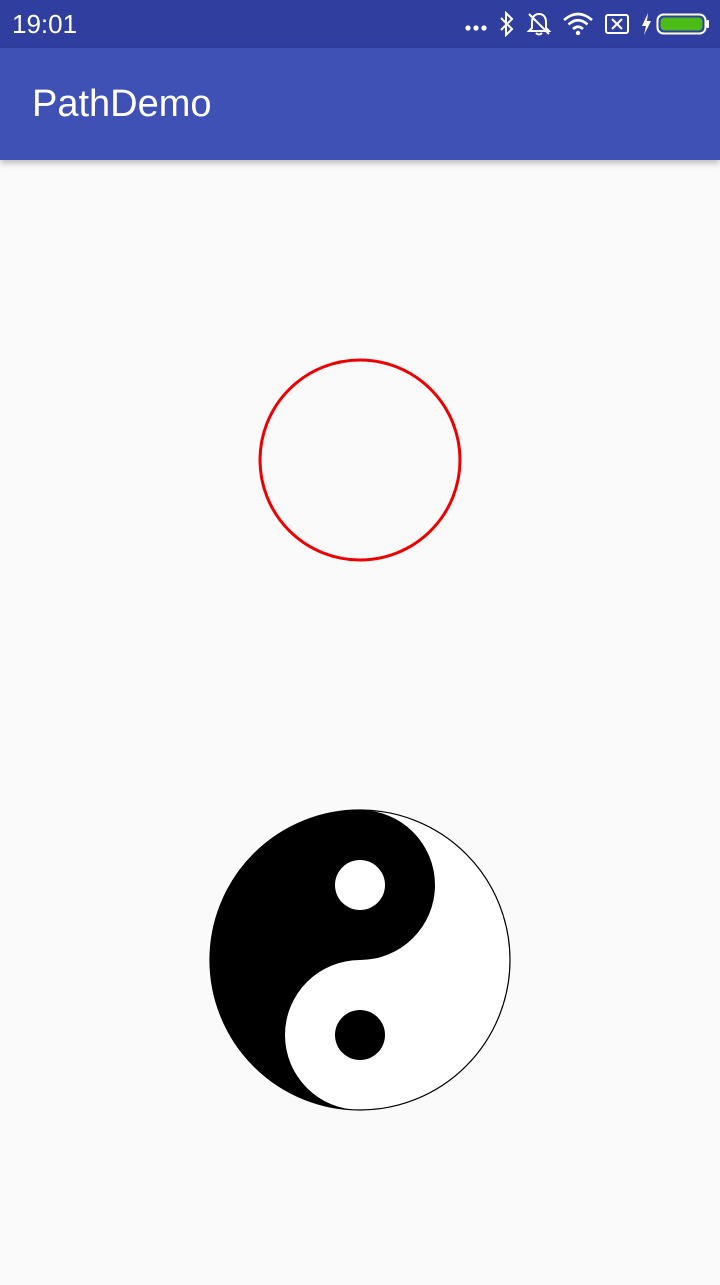 The image size is (720, 1285). Describe the element at coordinates (122, 104) in the screenshot. I see `app-title: PathDemo` at that location.